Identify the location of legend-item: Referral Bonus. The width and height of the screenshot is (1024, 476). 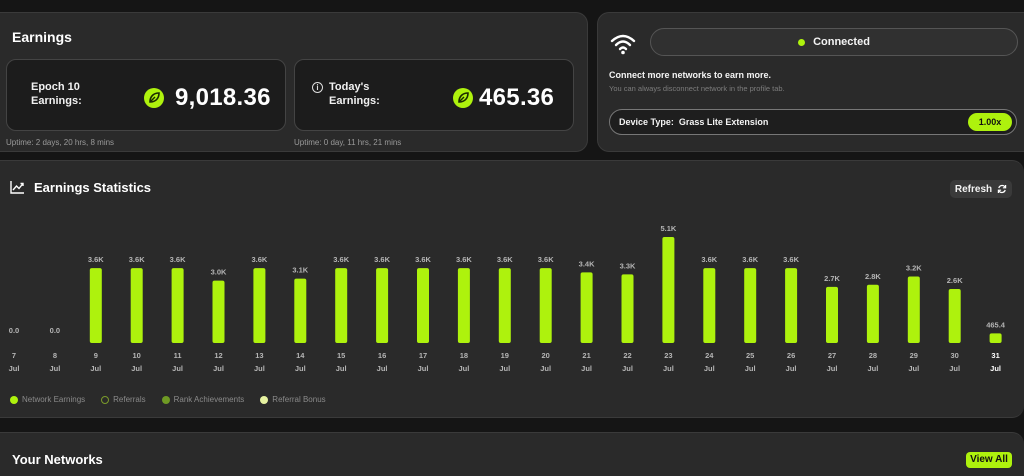
(293, 399).